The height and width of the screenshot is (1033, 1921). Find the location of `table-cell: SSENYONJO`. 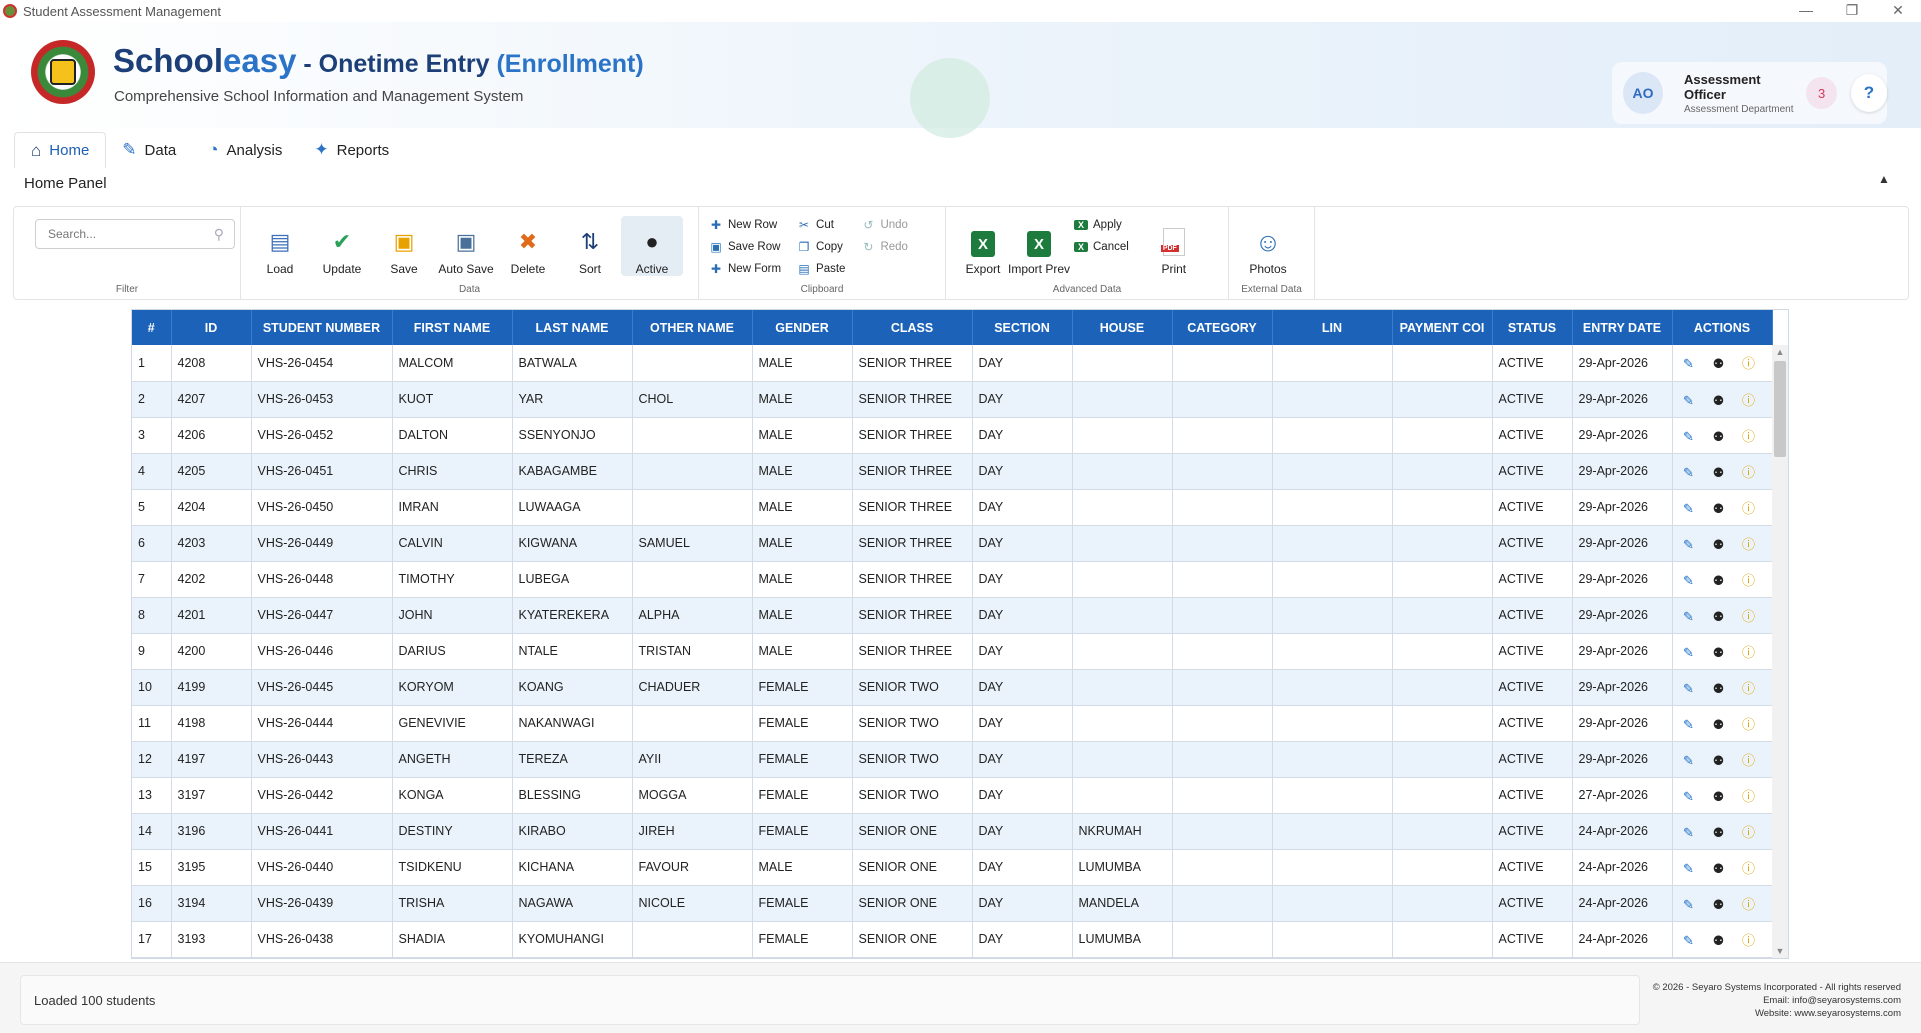

table-cell: SSENYONJO is located at coordinates (572, 435).